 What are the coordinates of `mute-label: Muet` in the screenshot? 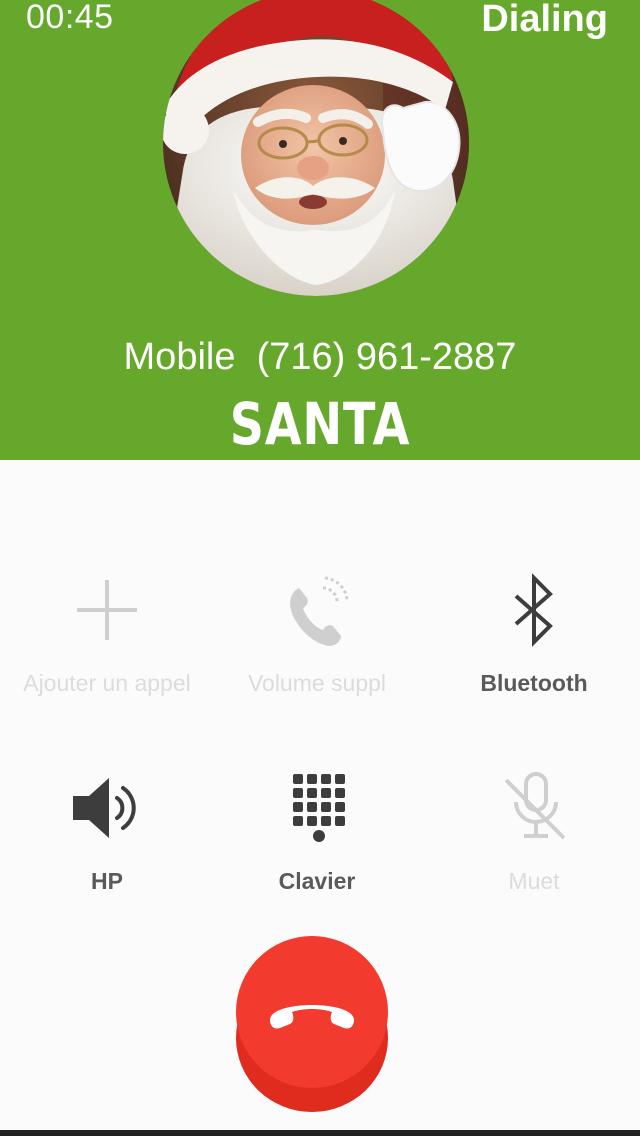 It's located at (534, 881).